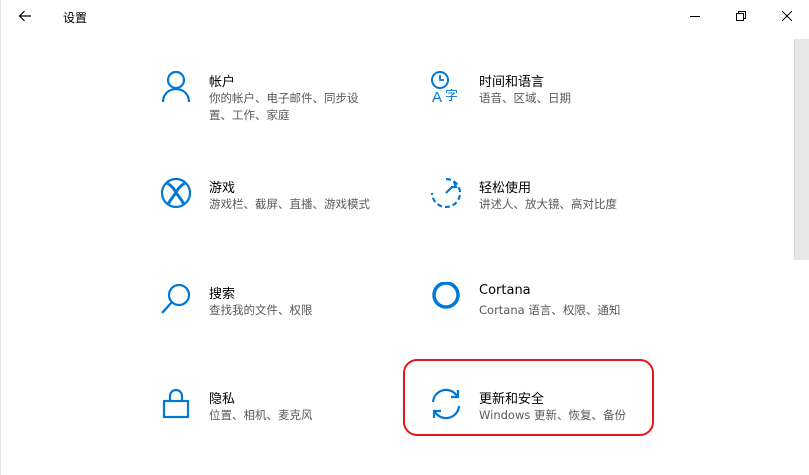 The image size is (809, 475). What do you see at coordinates (222, 82) in the screenshot?
I see `tile-title: 帐户` at bounding box center [222, 82].